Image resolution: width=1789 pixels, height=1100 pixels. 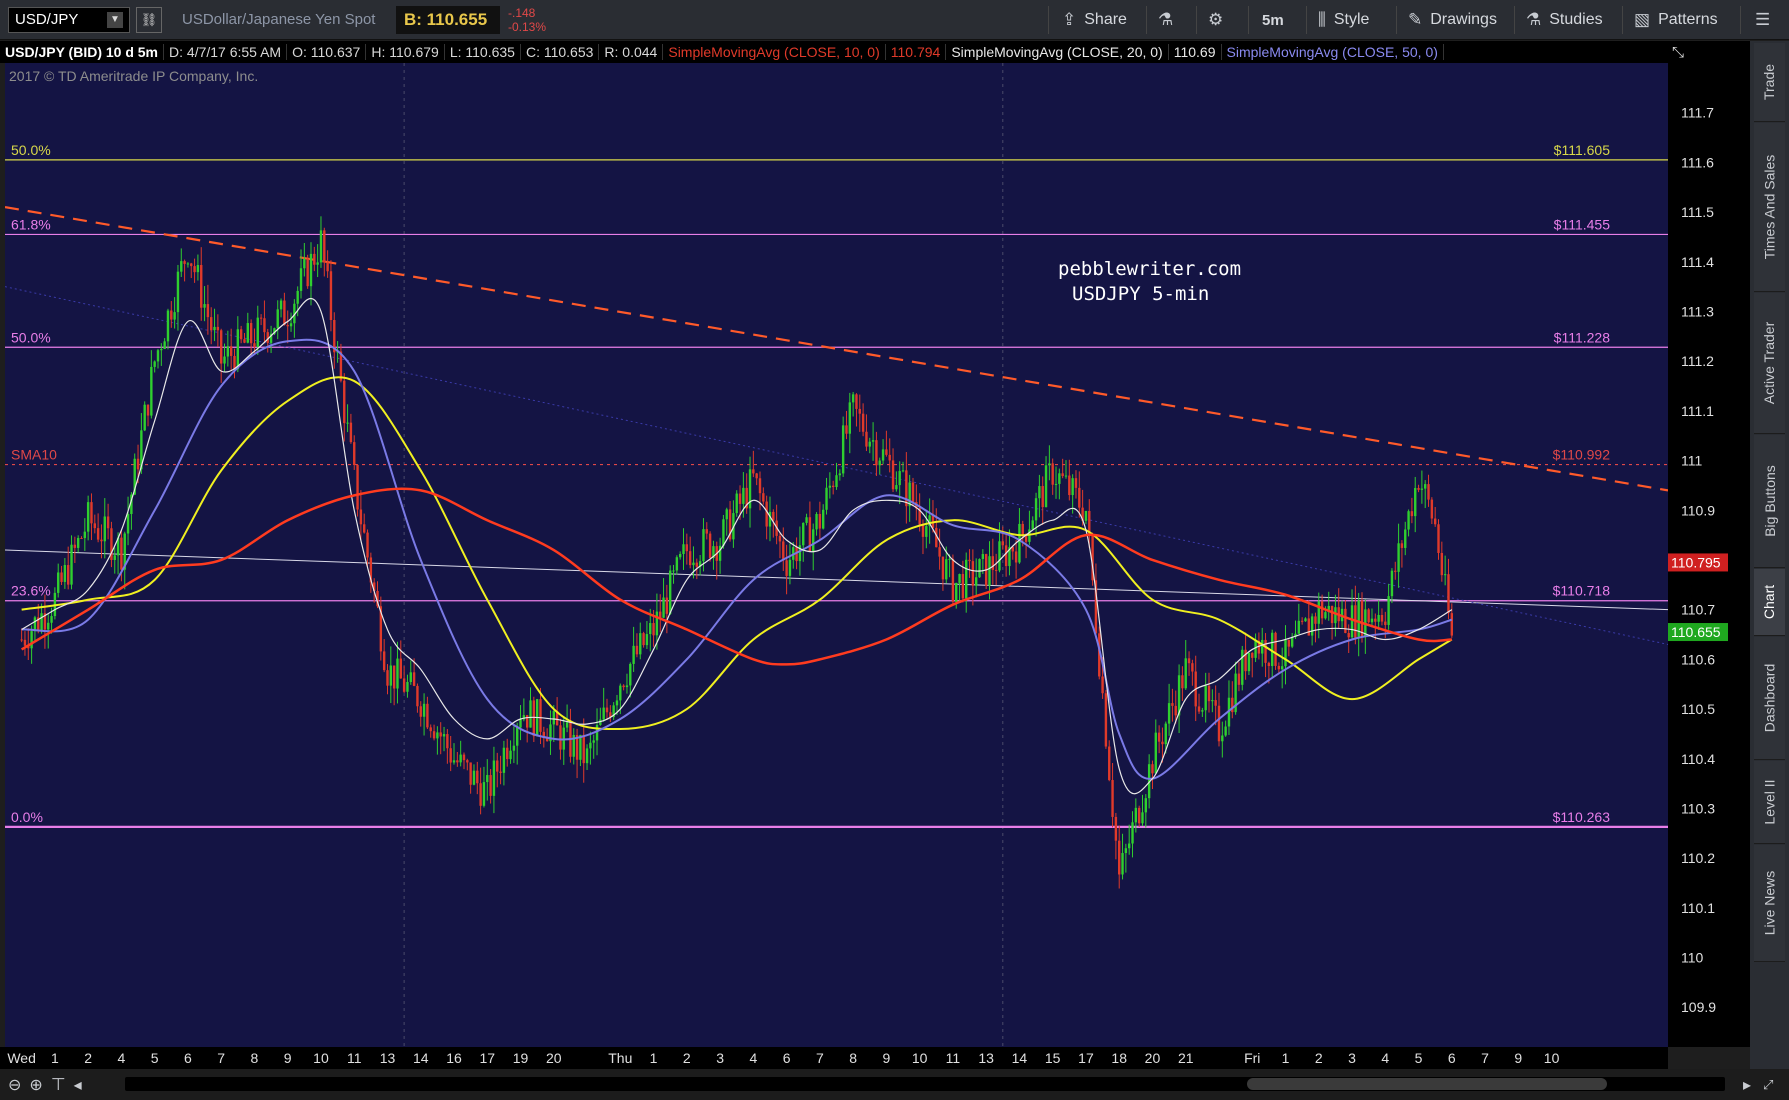 What do you see at coordinates (1166, 19) in the screenshot?
I see `flask-icon: ⚗` at bounding box center [1166, 19].